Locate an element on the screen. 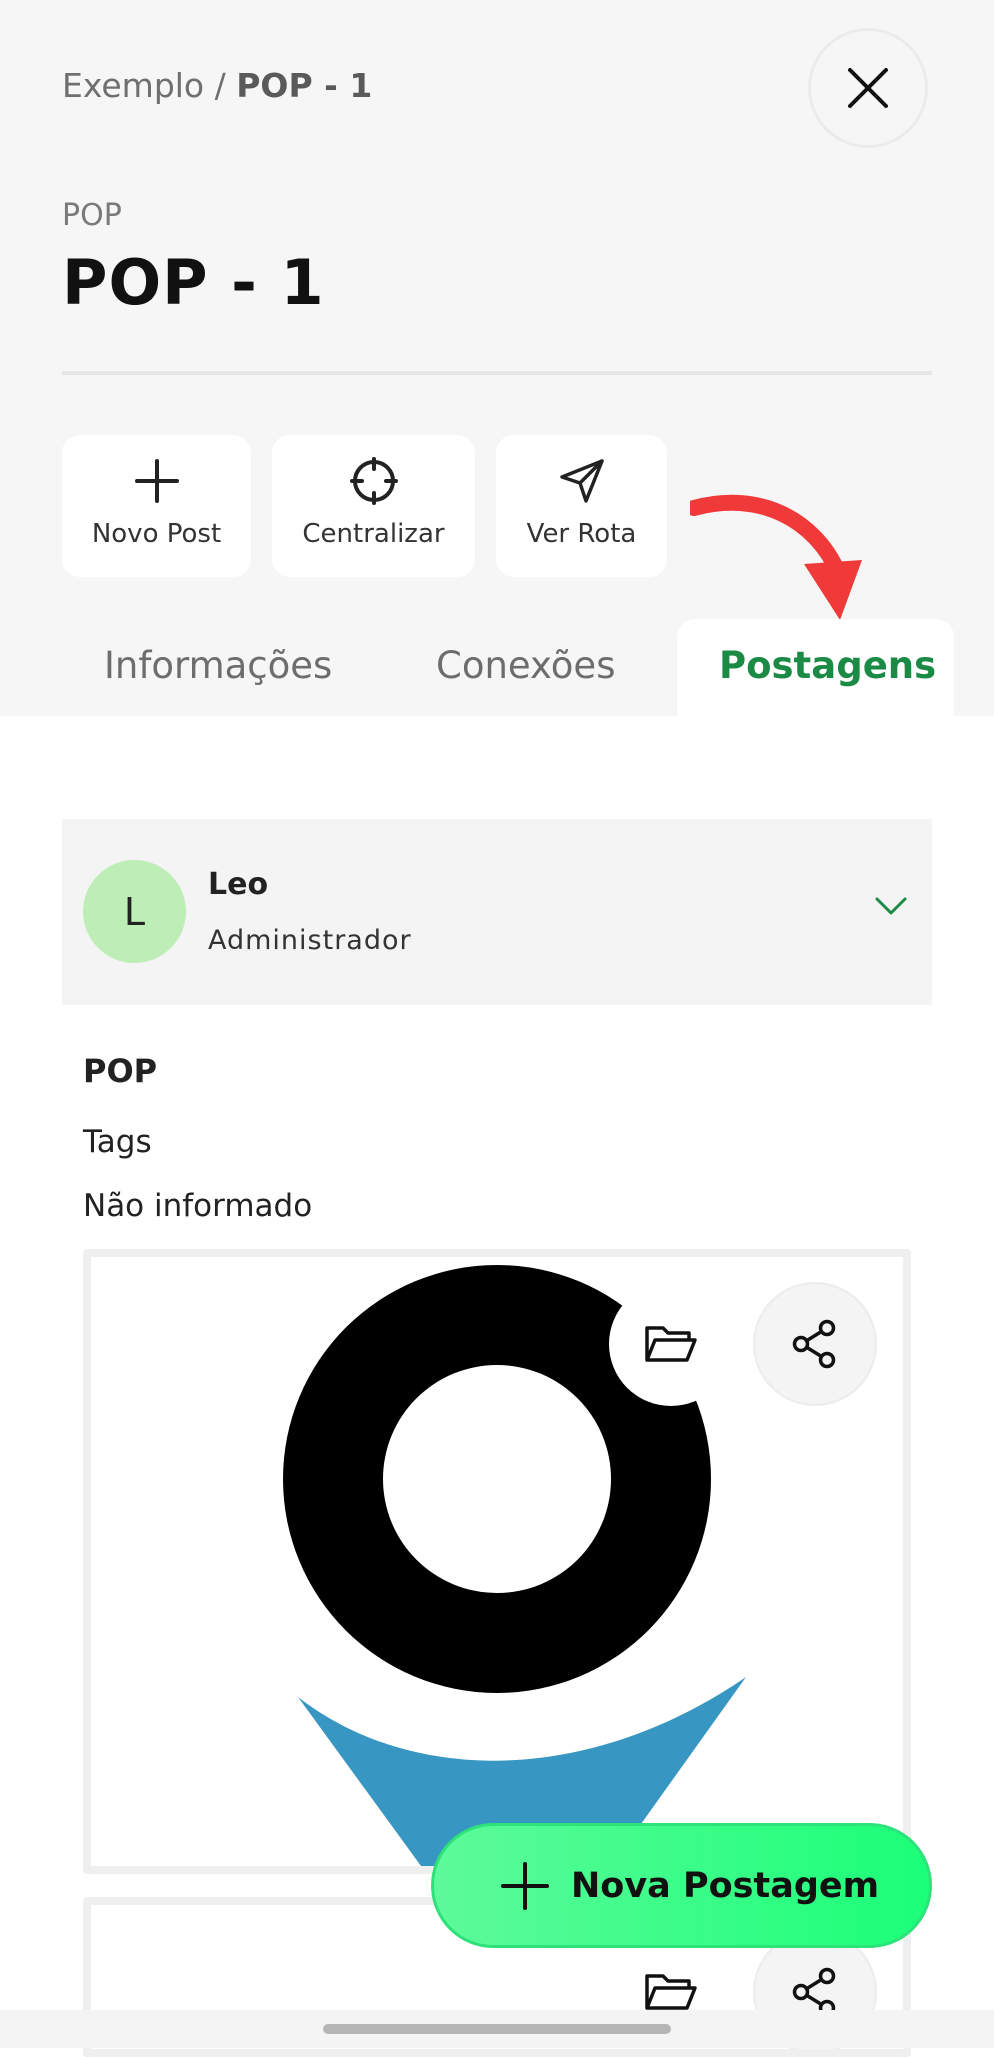  post-author-card: L Leo Administrador is located at coordinates (497, 912).